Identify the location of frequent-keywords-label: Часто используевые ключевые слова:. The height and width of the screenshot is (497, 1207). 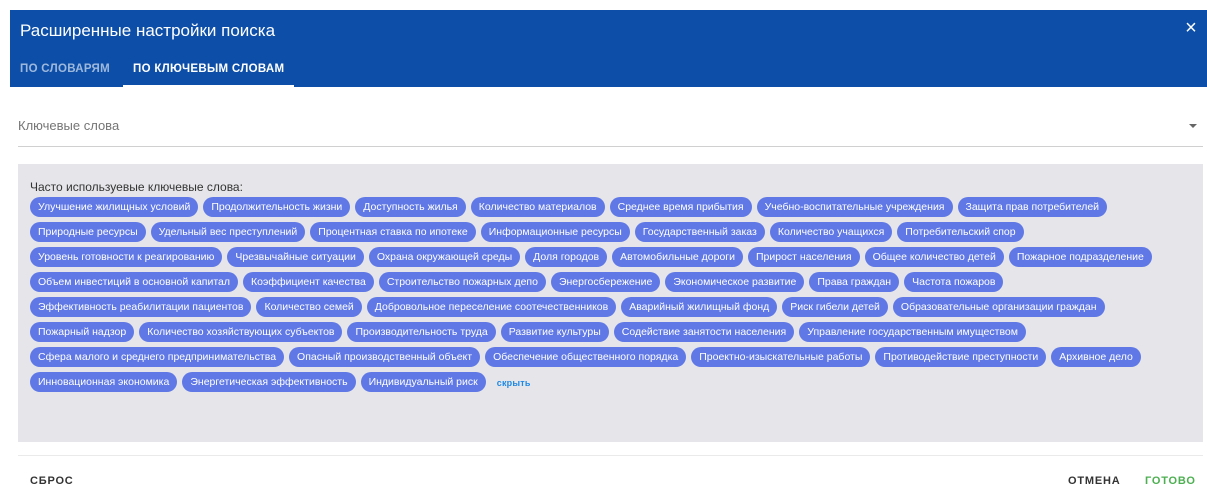
(136, 187).